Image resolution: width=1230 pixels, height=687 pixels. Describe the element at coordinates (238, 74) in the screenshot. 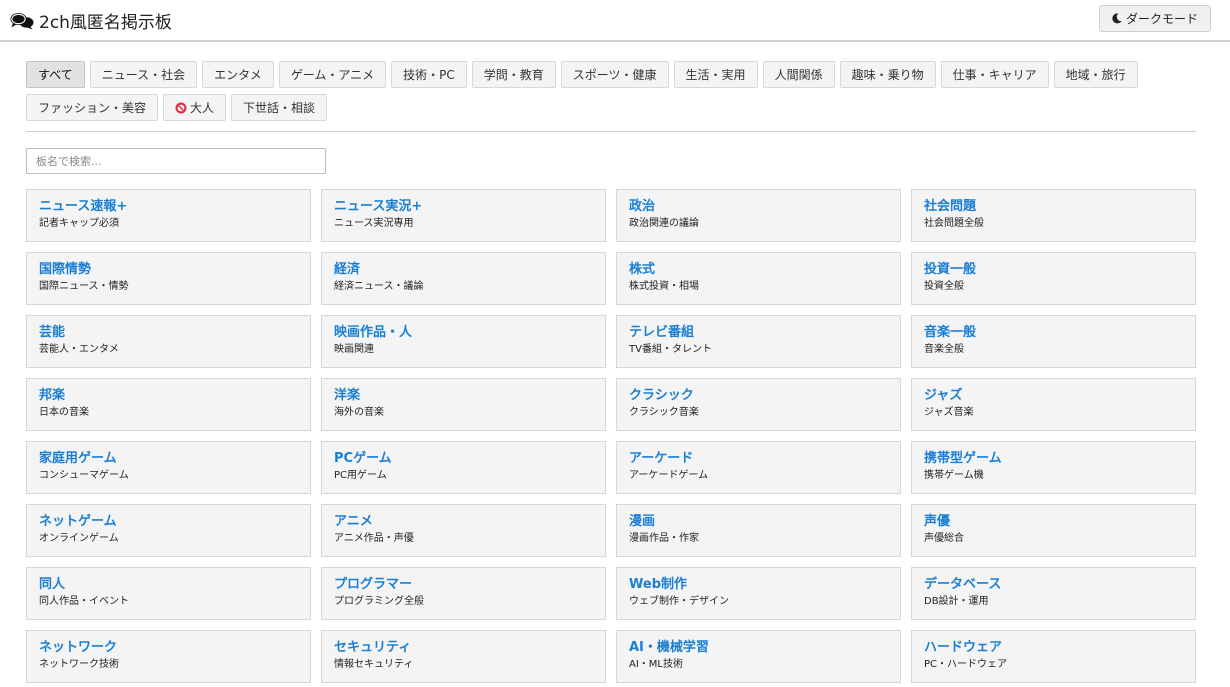

I see `category-button: エンタメ` at that location.